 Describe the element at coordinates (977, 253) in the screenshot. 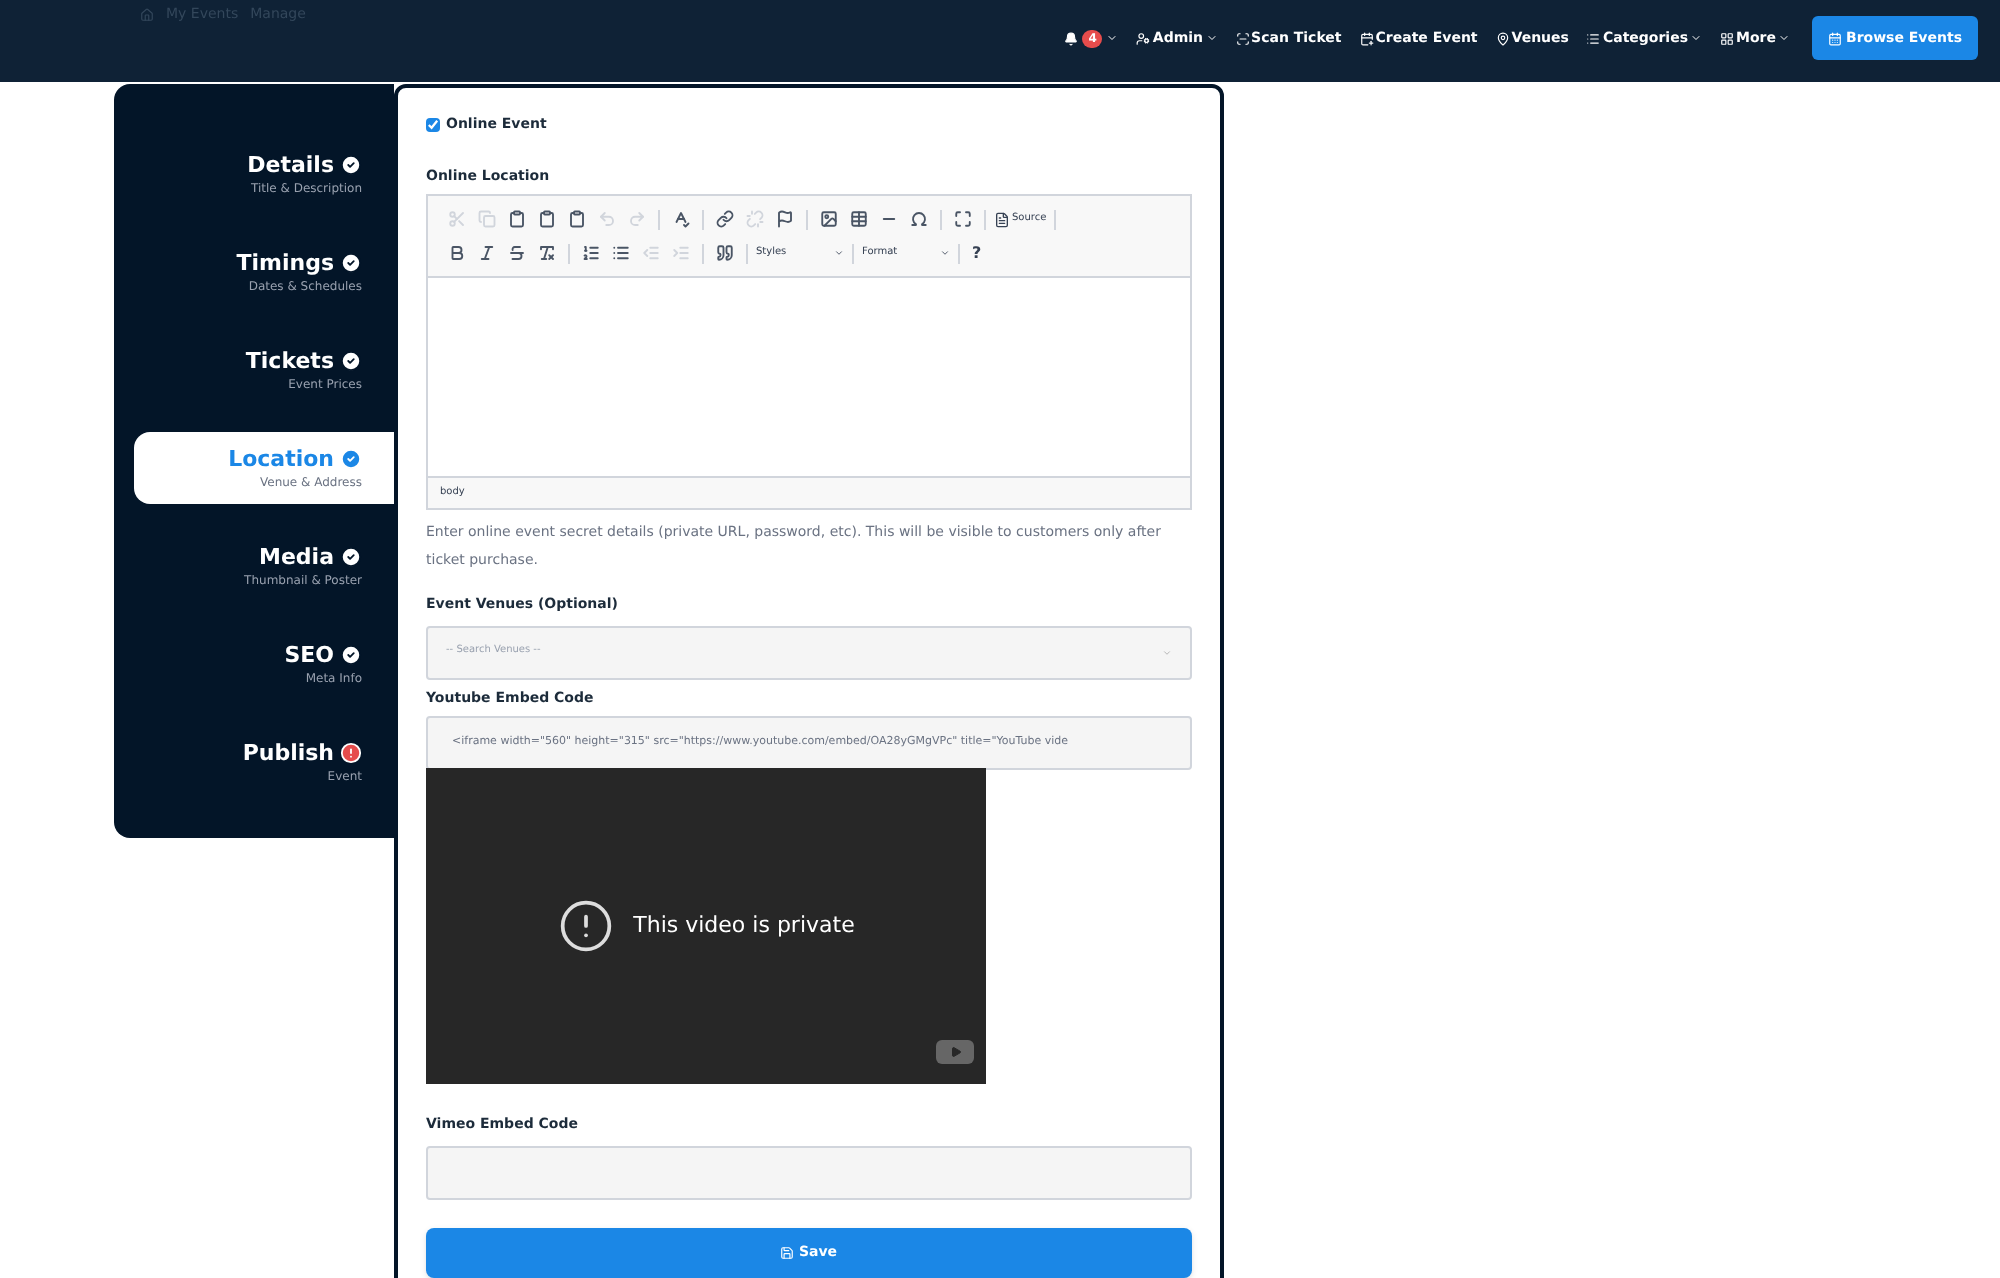

I see `help-button: ?` at that location.